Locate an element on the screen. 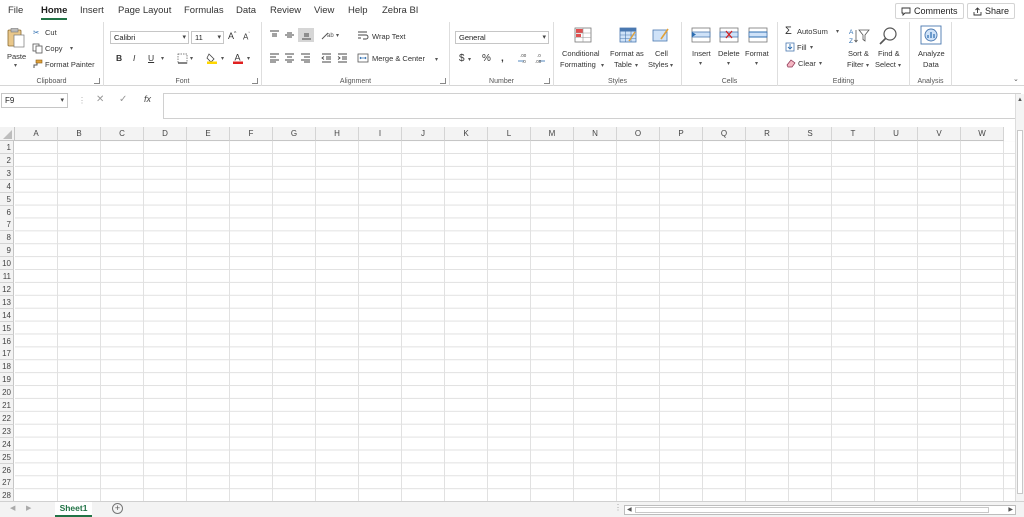 The height and width of the screenshot is (517, 1024). row-header: 23 is located at coordinates (7, 431).